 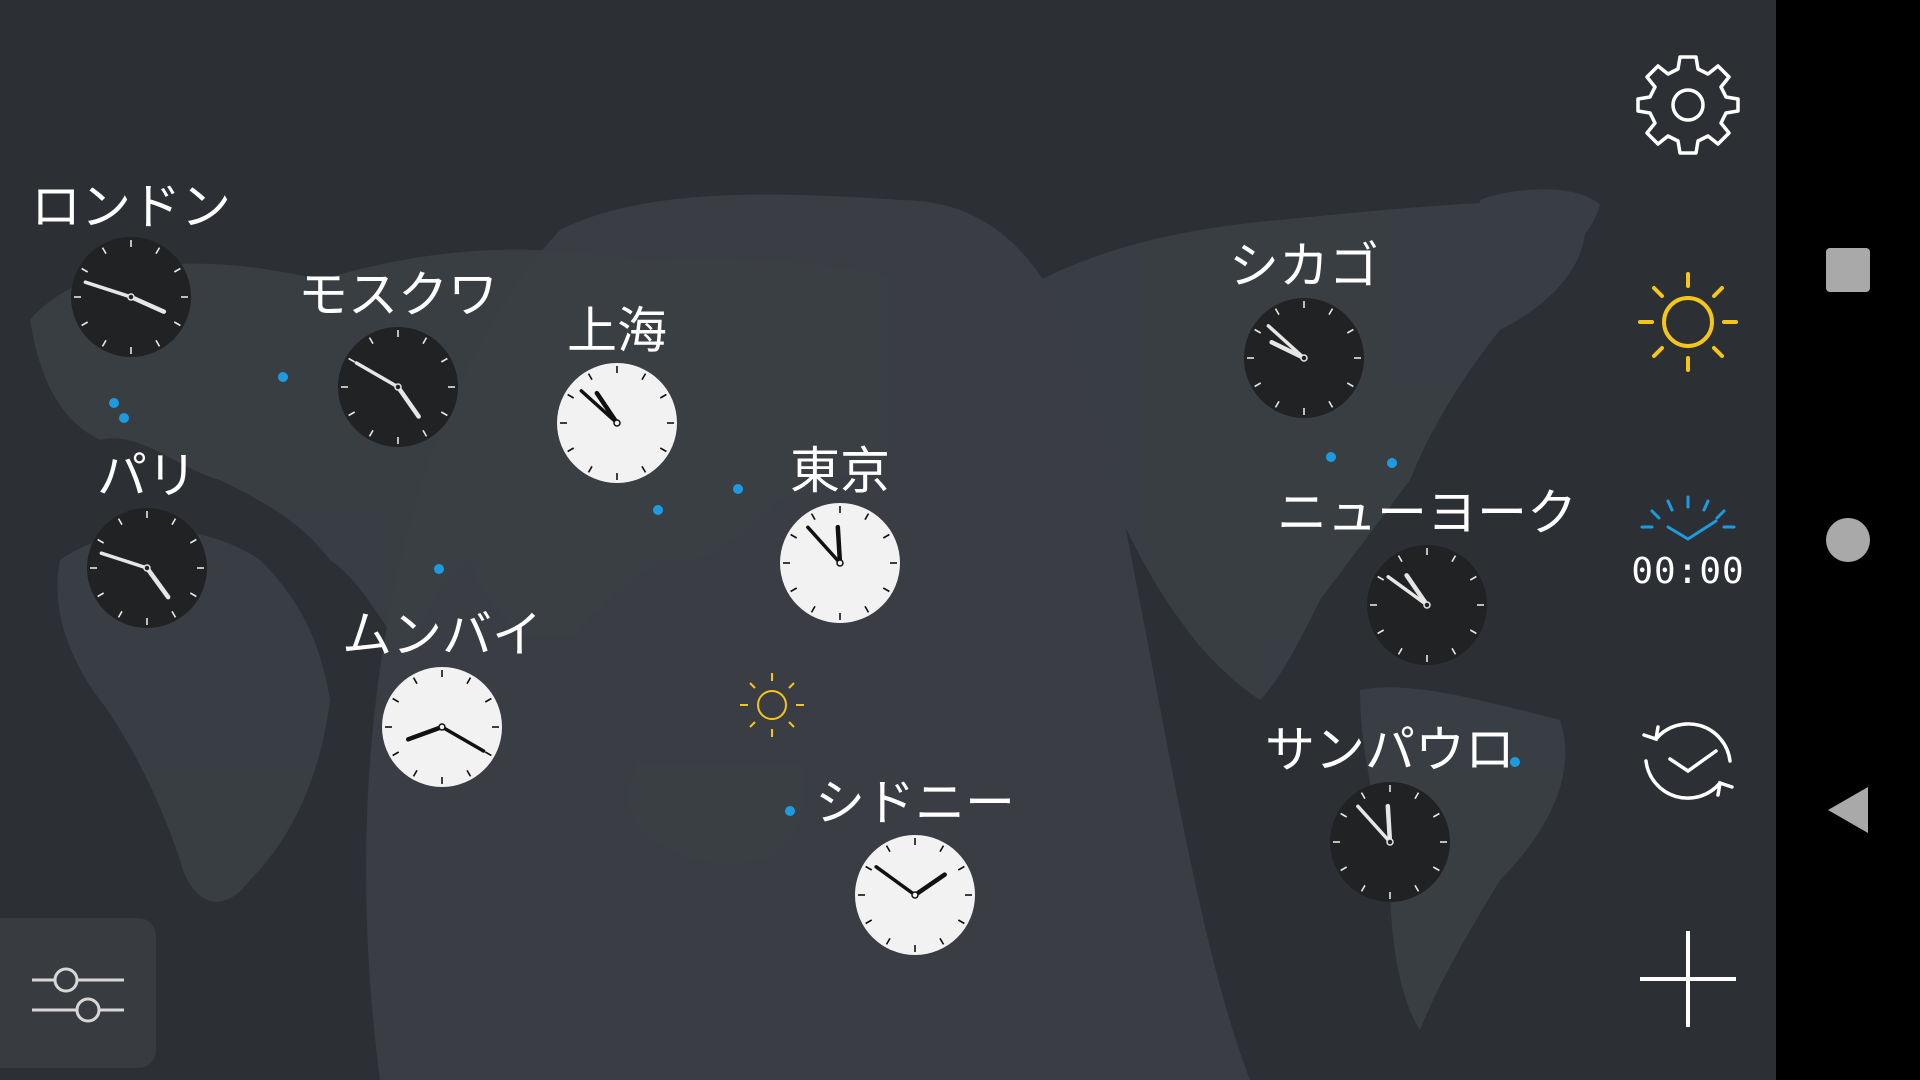 What do you see at coordinates (1688, 571) in the screenshot?
I see `alarm-time-text: 00:00` at bounding box center [1688, 571].